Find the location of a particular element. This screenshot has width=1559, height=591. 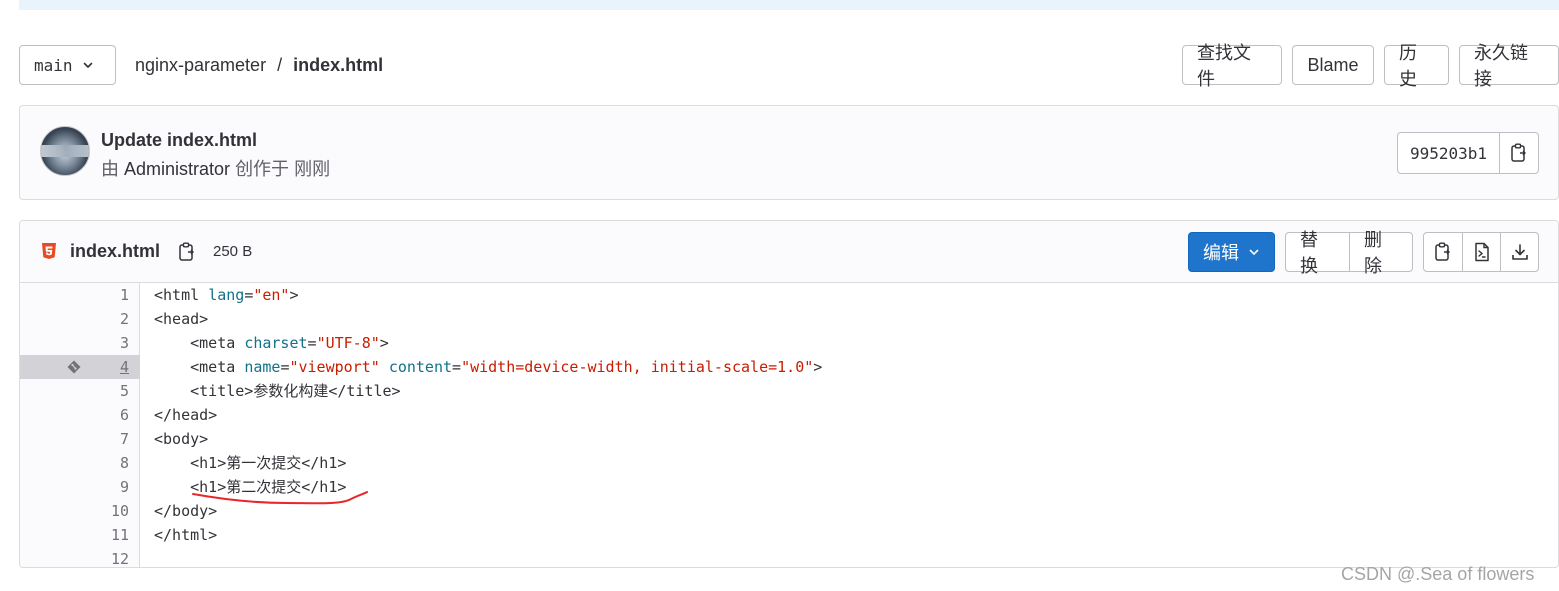

edit-label: 编辑 is located at coordinates (1221, 253).